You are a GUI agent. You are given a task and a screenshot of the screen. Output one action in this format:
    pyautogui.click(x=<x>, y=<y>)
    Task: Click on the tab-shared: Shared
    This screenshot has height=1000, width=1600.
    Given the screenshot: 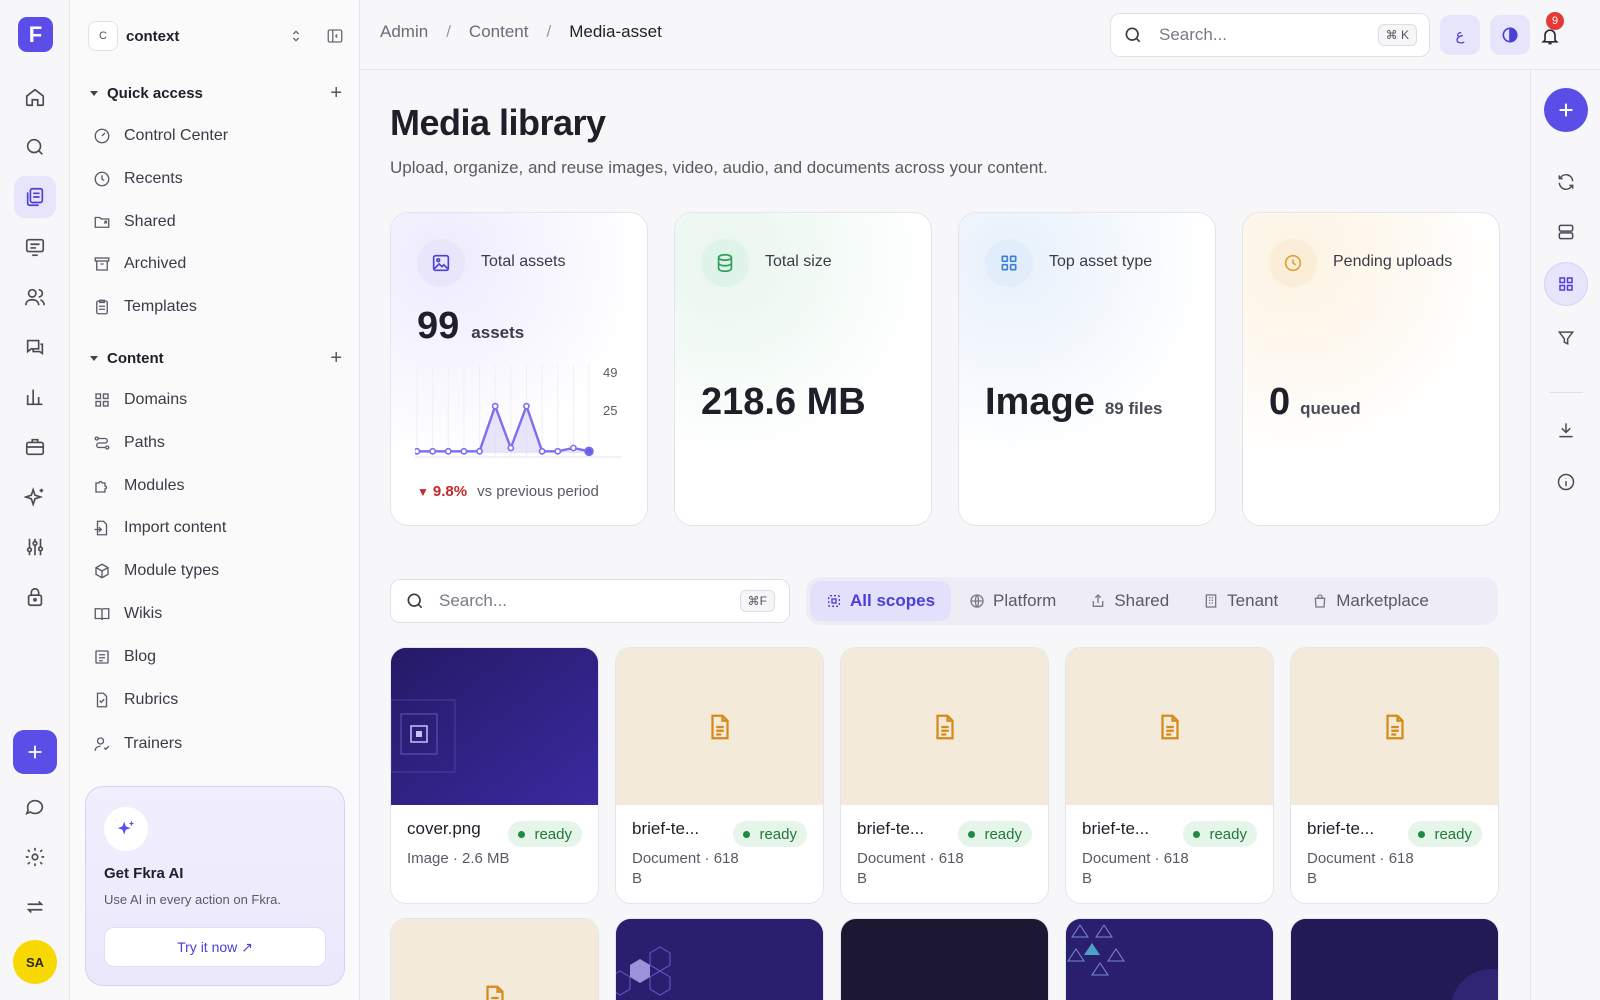 What is the action you would take?
    pyautogui.click(x=1129, y=601)
    